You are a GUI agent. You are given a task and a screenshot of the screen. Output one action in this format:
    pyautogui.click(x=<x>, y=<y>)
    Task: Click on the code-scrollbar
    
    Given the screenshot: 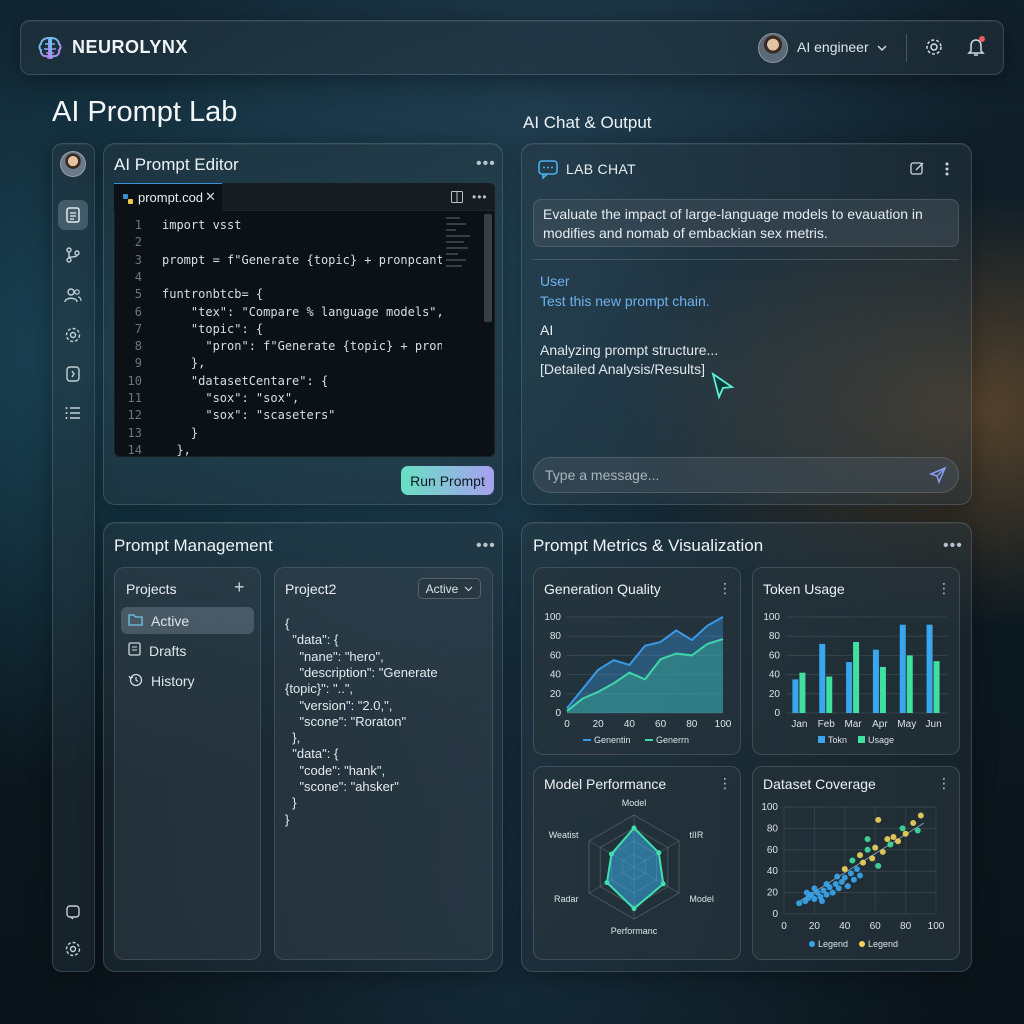 What is the action you would take?
    pyautogui.click(x=488, y=268)
    